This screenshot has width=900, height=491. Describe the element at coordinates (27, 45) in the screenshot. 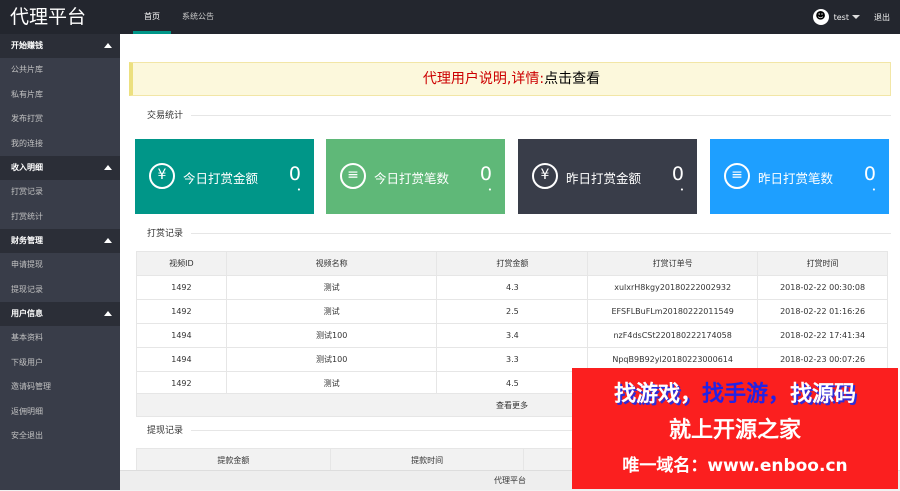

I see `sidebar-group-label: 开始赚钱` at that location.